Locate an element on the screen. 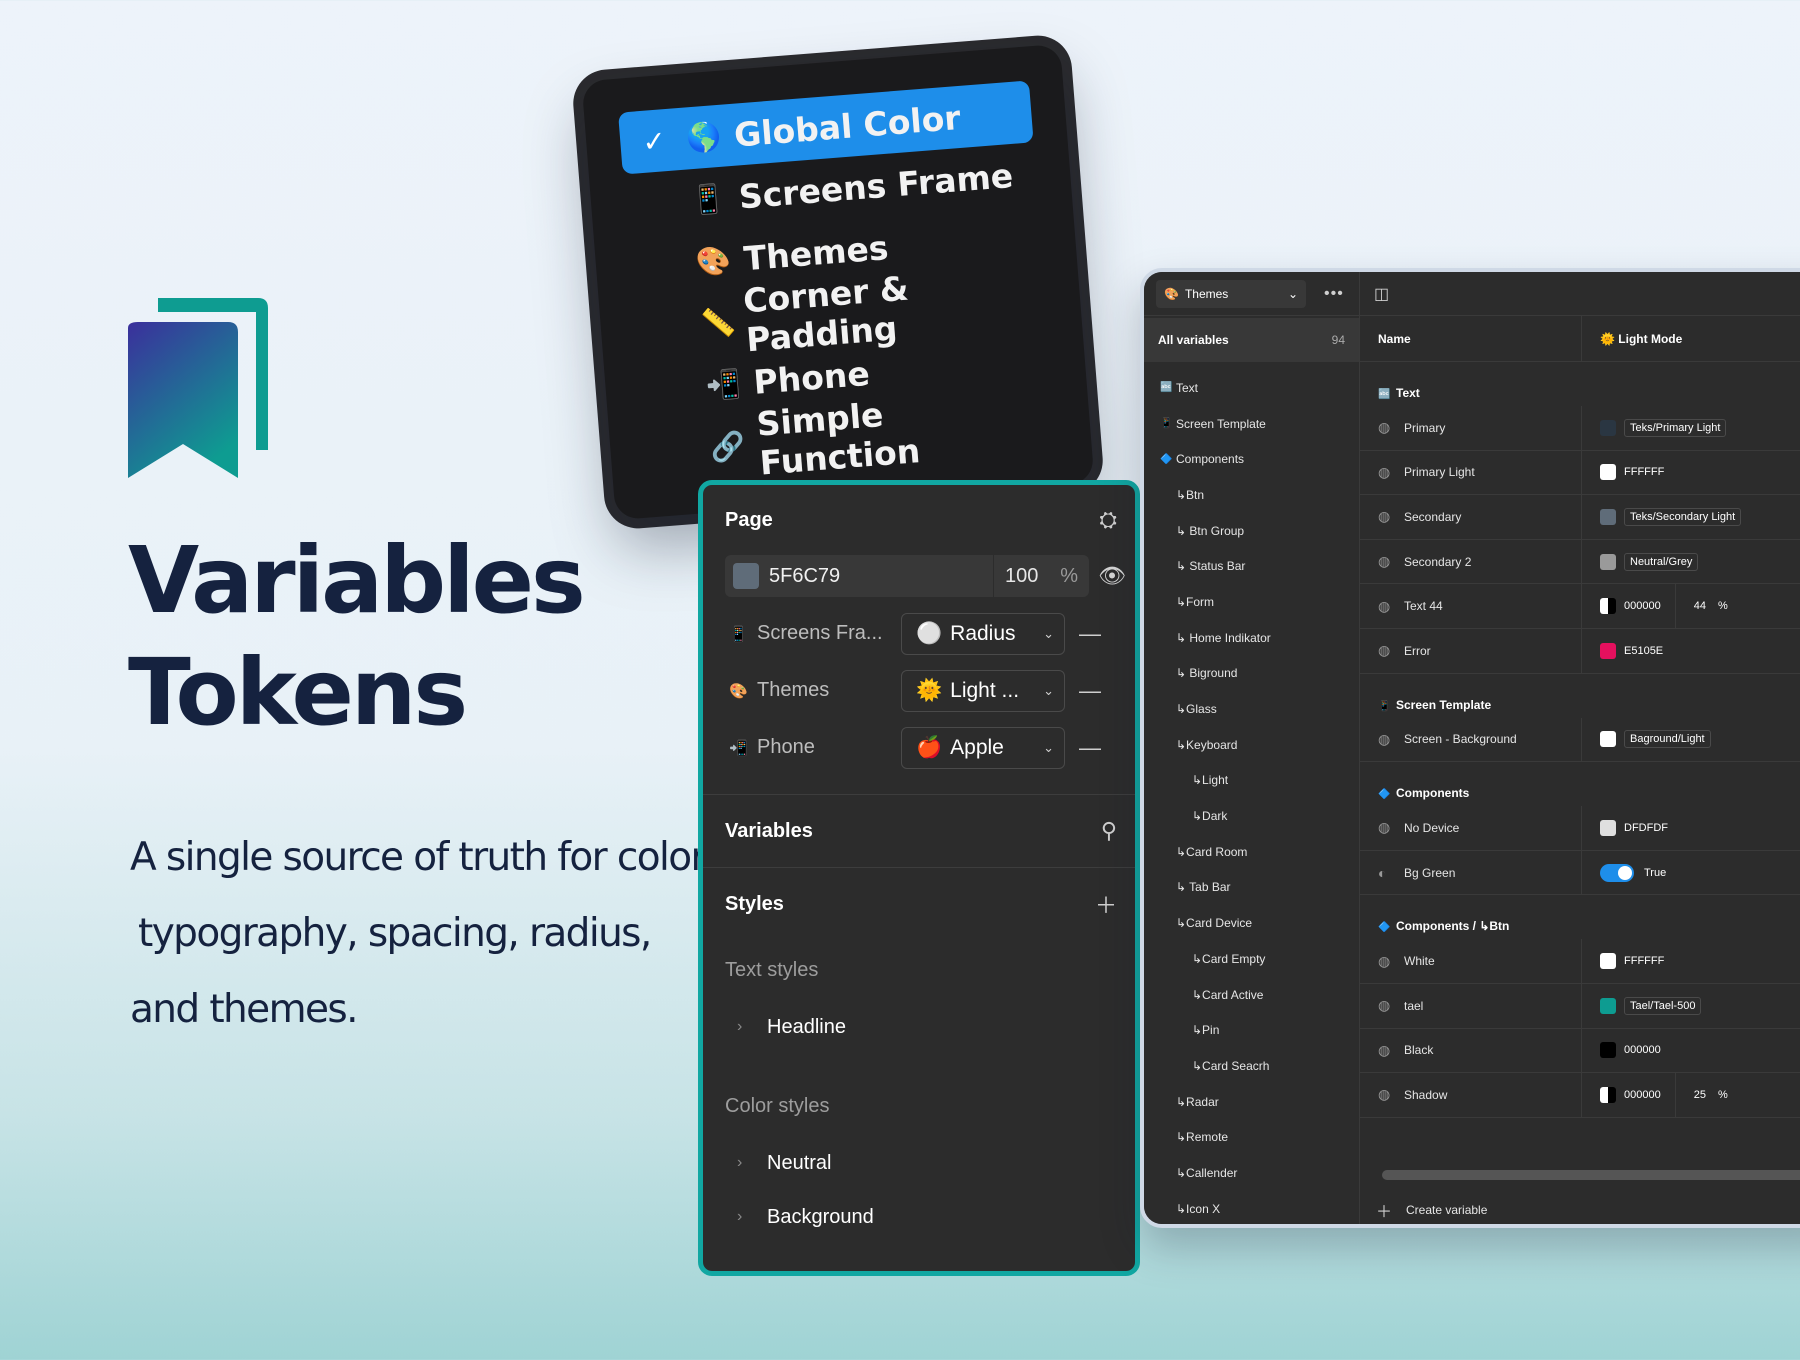 The image size is (1800, 1360). group-item: ↳Icon X is located at coordinates (1251, 1207).